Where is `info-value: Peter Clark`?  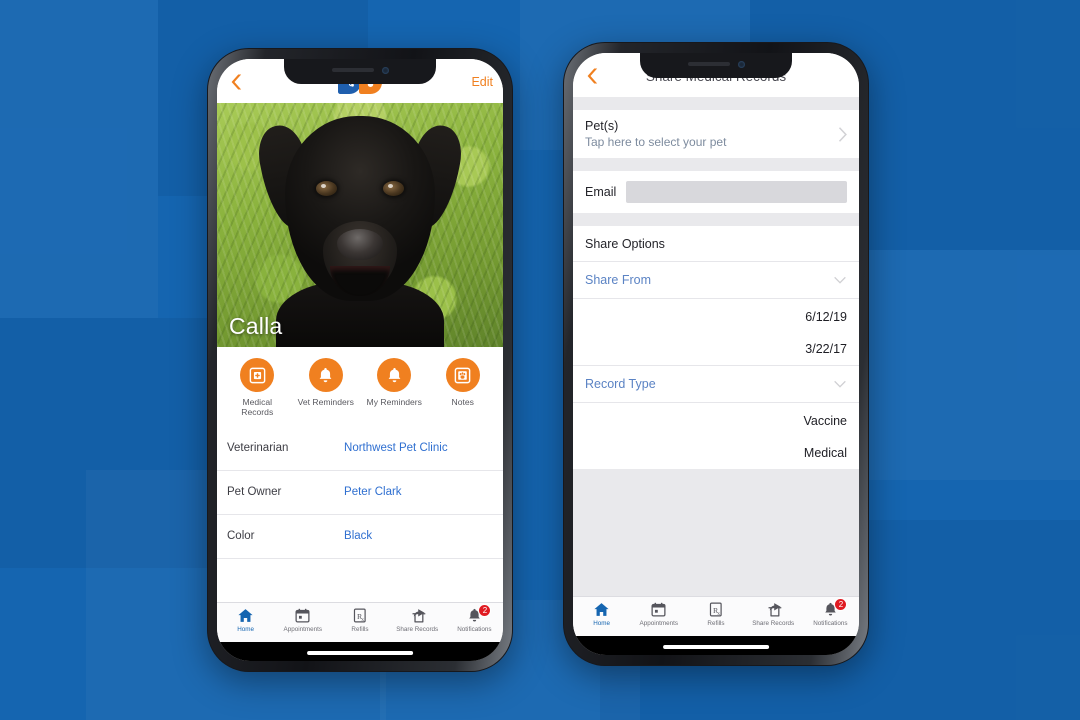
info-value: Peter Clark is located at coordinates (373, 492).